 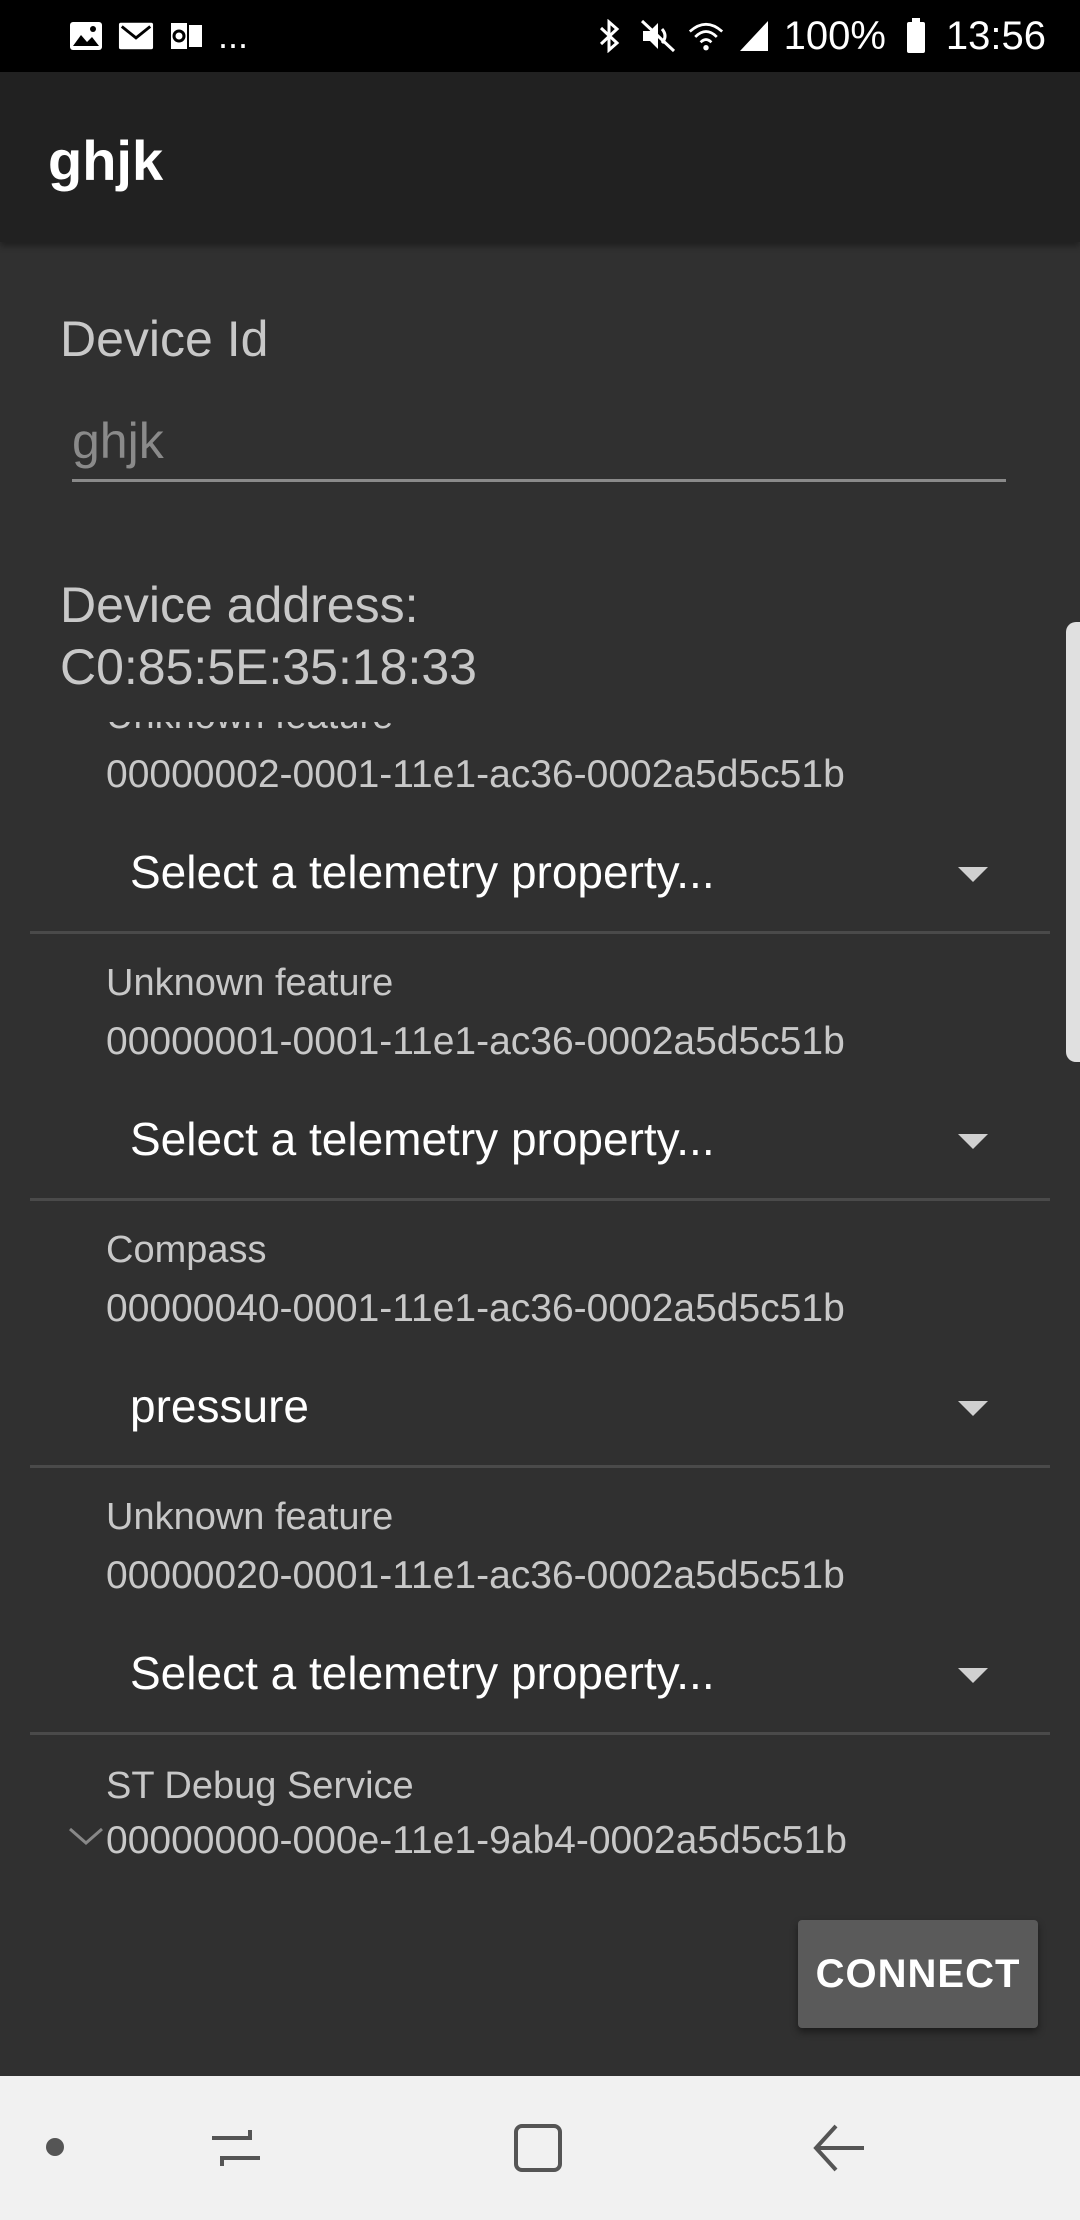 What do you see at coordinates (260, 1786) in the screenshot?
I see `service-name: ST Debug Service` at bounding box center [260, 1786].